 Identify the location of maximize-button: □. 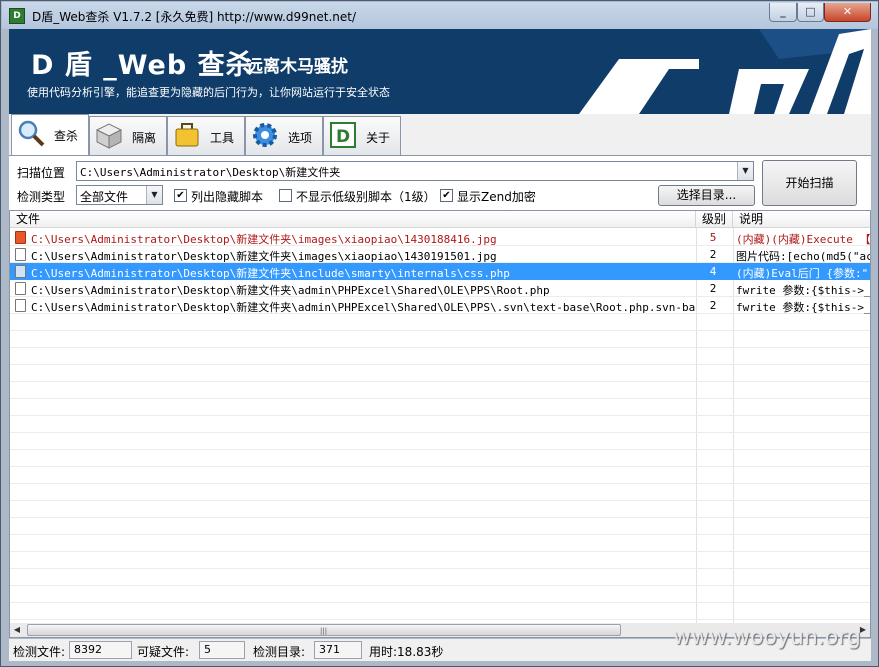
(810, 12).